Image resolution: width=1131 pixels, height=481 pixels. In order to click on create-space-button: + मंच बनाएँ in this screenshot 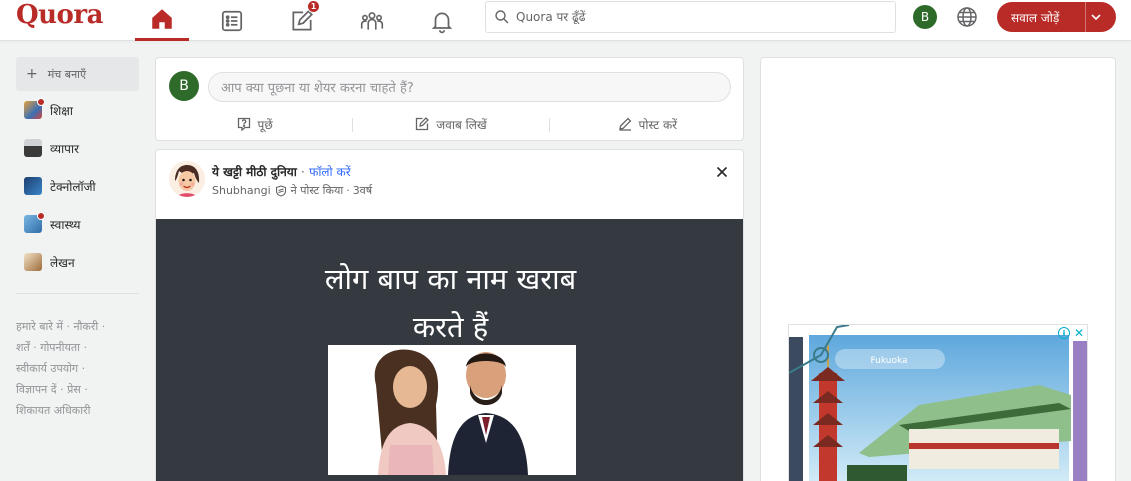, I will do `click(77, 74)`.